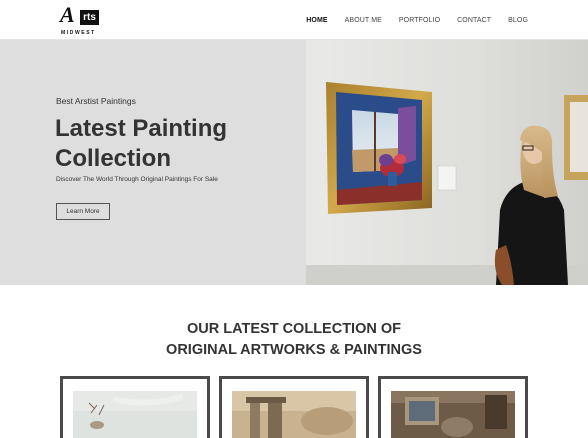 The image size is (588, 438). What do you see at coordinates (316, 20) in the screenshot?
I see `nav-home: HOME` at bounding box center [316, 20].